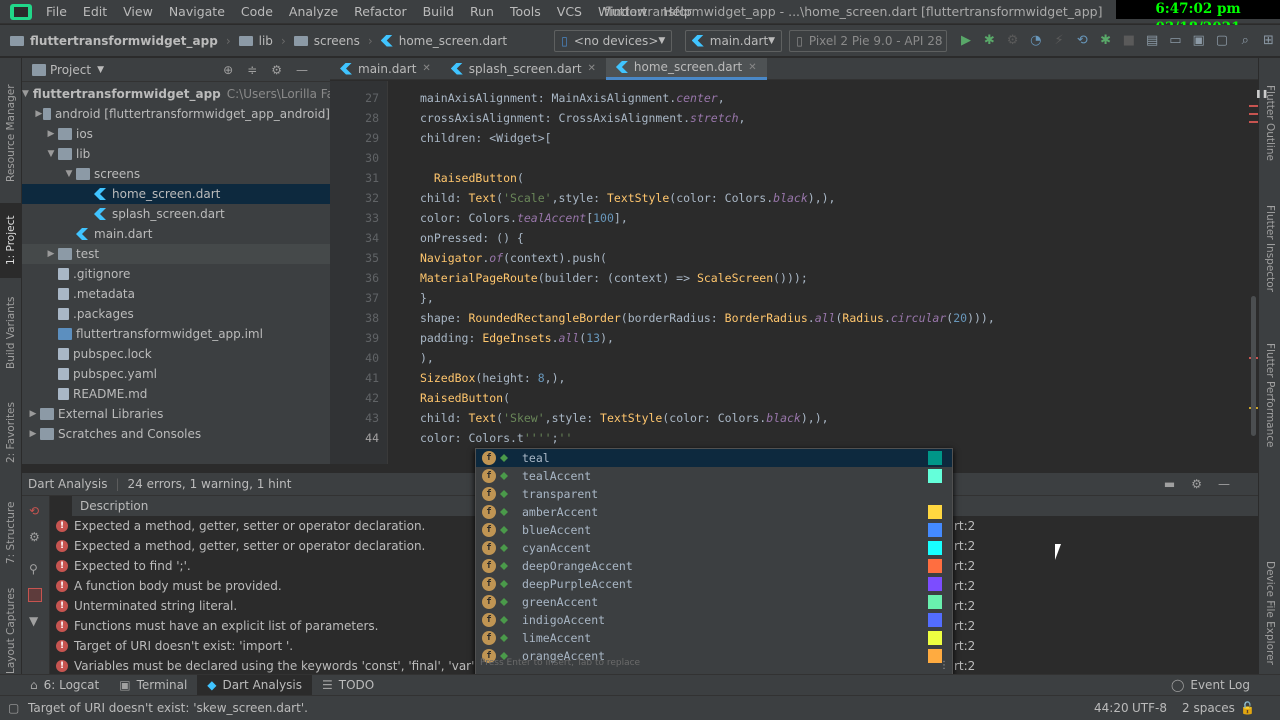 This screenshot has height=720, width=1280. Describe the element at coordinates (176, 434) in the screenshot. I see `tree-item: ▶ Scratches and Consoles` at that location.